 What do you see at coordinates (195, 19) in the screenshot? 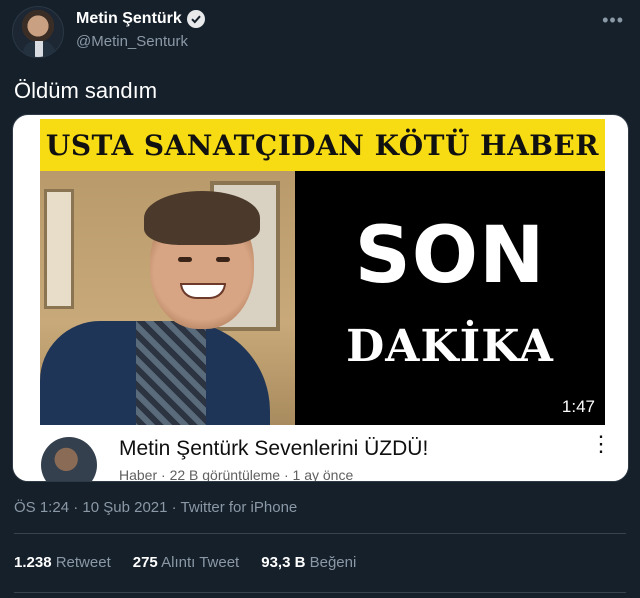
I see `verified-badge-icon` at bounding box center [195, 19].